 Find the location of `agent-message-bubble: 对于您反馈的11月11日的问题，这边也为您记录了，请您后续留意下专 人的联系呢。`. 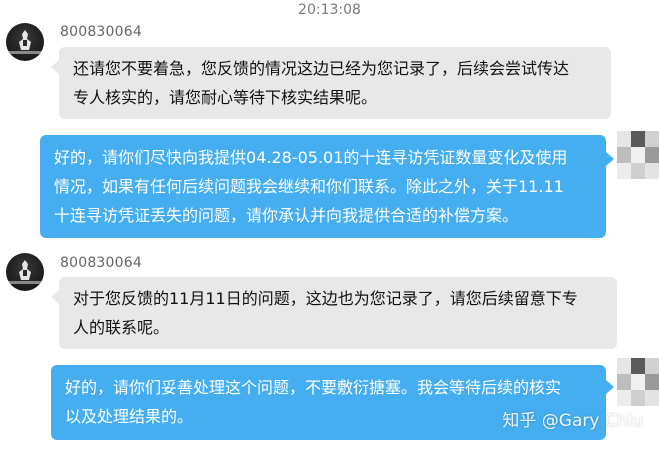

agent-message-bubble: 对于您反馈的11月11日的问题，这边也为您记录了，请您后续留意下专 人的联系呢。 is located at coordinates (338, 313).